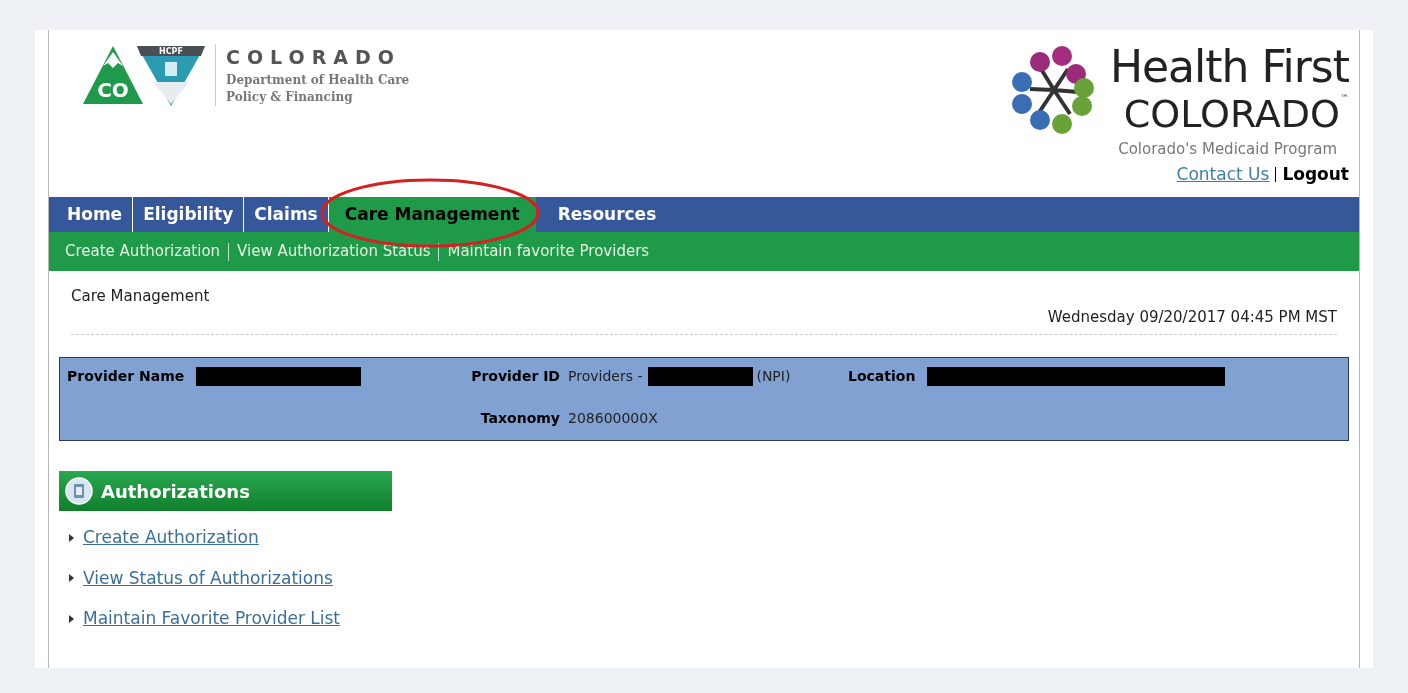 The width and height of the screenshot is (1408, 693). I want to click on nav-tab: Care Management, so click(431, 214).